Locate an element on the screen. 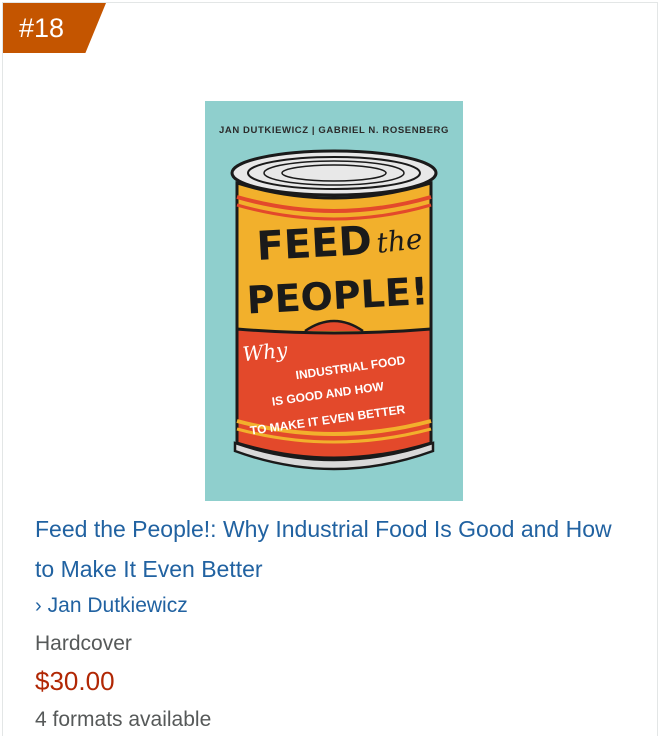 Image resolution: width=662 pixels, height=736 pixels. formats-available-link: 4 formats available is located at coordinates (123, 720).